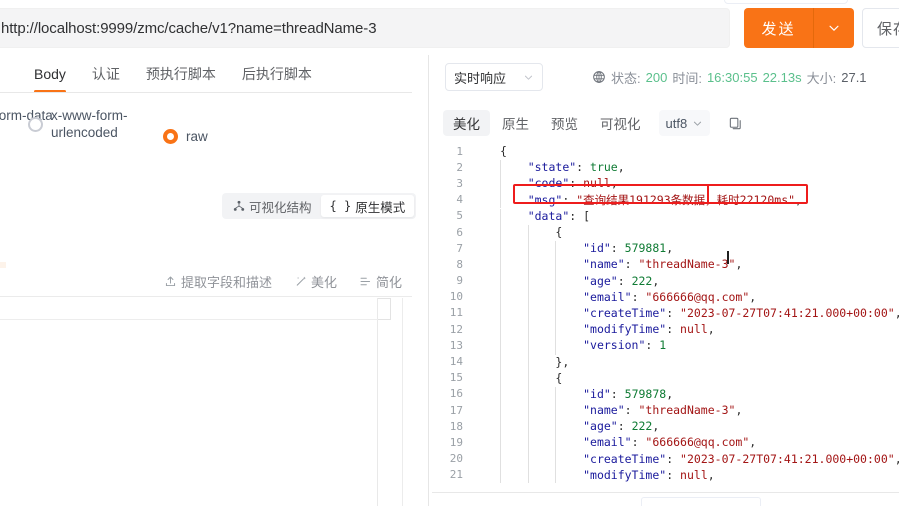  Describe the element at coordinates (787, 458) in the screenshot. I see `token-str: "2023-07-27T07:41:21.000+00:00"` at that location.